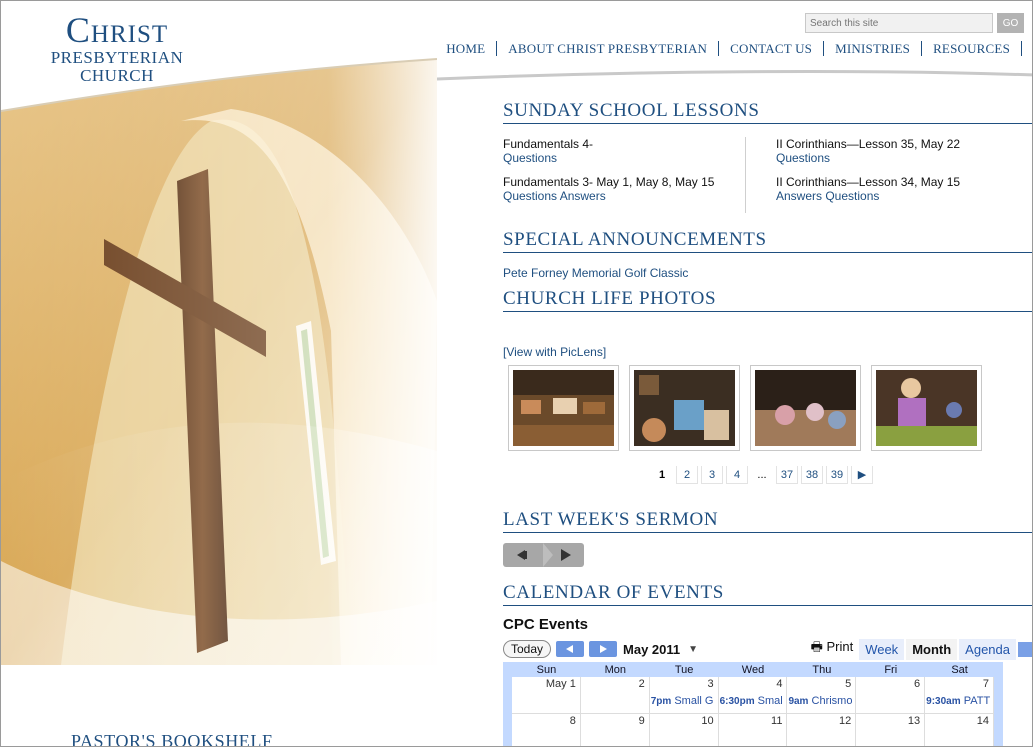  Describe the element at coordinates (787, 475) in the screenshot. I see `pager-page: 37` at that location.